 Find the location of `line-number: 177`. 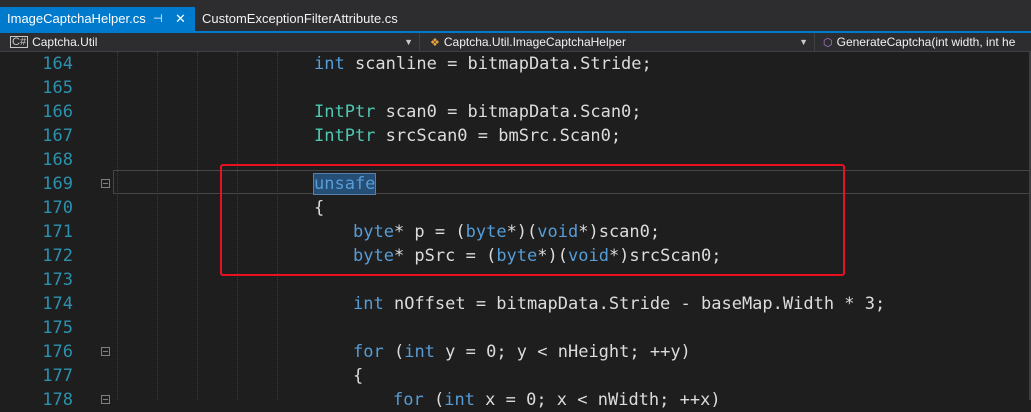

line-number: 177 is located at coordinates (57, 376).